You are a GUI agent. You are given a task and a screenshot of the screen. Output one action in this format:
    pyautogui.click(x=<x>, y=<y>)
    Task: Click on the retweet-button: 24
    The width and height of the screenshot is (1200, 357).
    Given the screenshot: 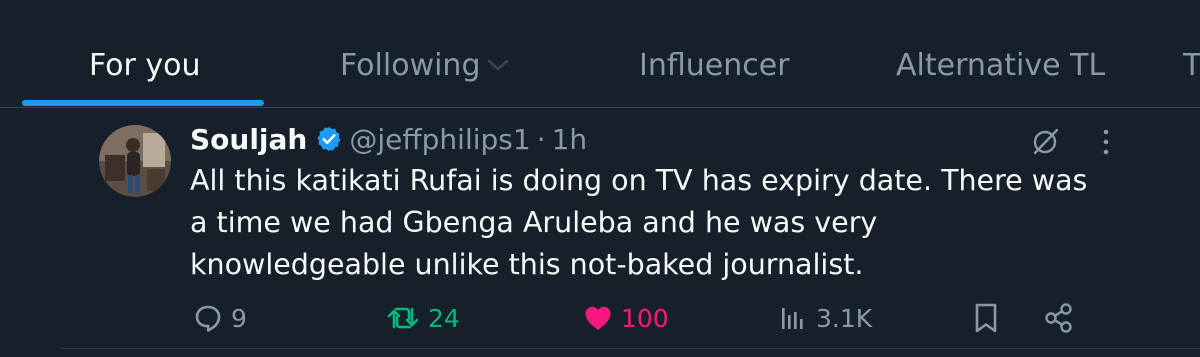 What is the action you would take?
    pyautogui.click(x=423, y=318)
    